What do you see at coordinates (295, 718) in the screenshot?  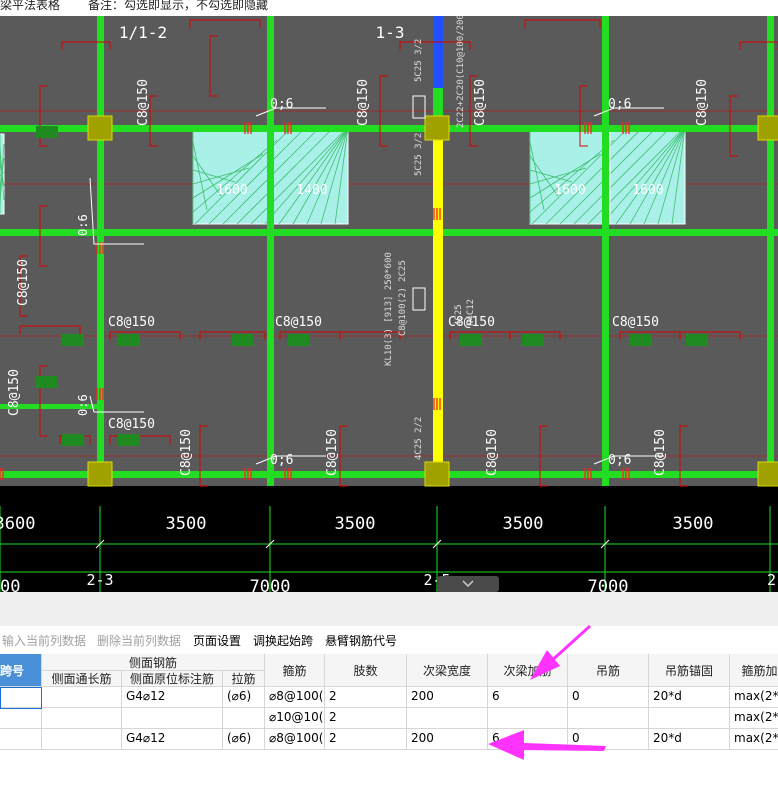 I see `cell-stirrup: ⌀10@10(` at bounding box center [295, 718].